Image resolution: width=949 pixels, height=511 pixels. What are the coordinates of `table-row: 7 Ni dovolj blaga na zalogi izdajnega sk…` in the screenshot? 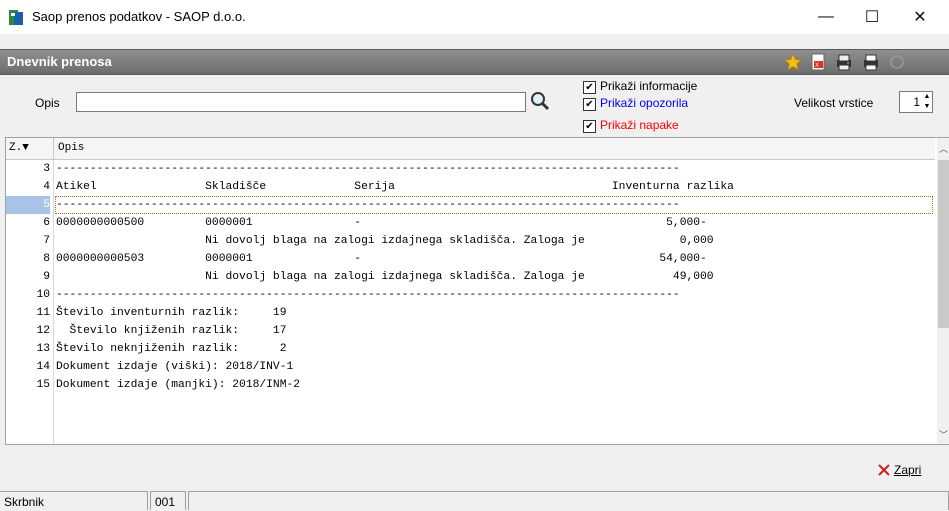 It's located at (470, 241).